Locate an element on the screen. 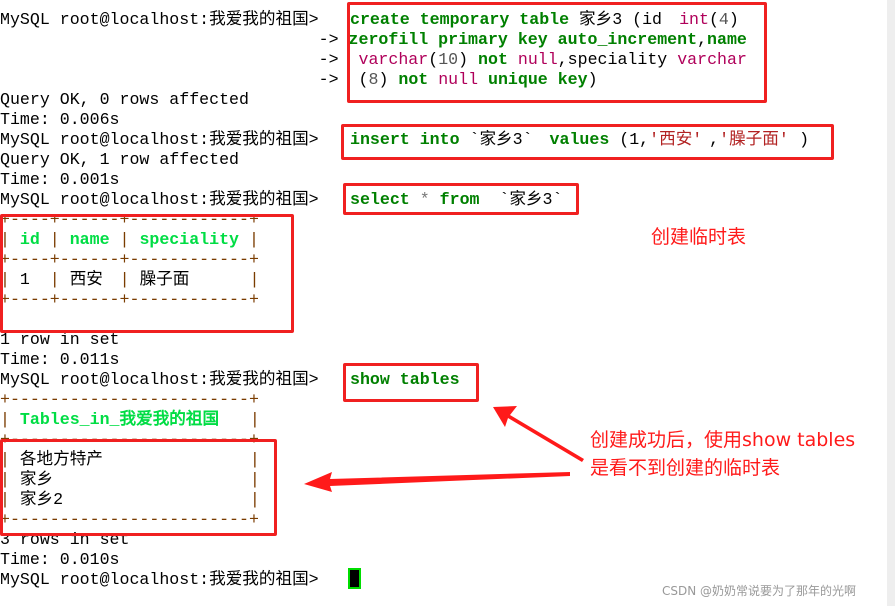  terminal-segment: Time: 0.006s is located at coordinates (60, 119).